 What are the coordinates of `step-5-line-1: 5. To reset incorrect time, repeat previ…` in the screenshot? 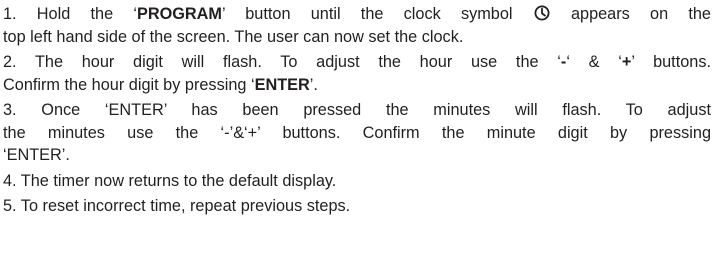 It's located at (177, 206).